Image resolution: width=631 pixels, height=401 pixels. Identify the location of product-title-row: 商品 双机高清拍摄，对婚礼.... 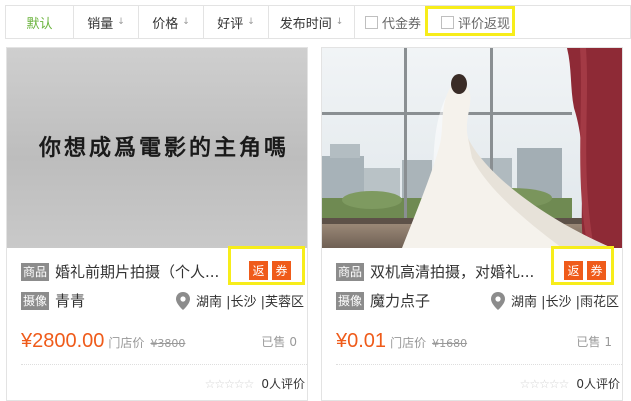
(435, 271).